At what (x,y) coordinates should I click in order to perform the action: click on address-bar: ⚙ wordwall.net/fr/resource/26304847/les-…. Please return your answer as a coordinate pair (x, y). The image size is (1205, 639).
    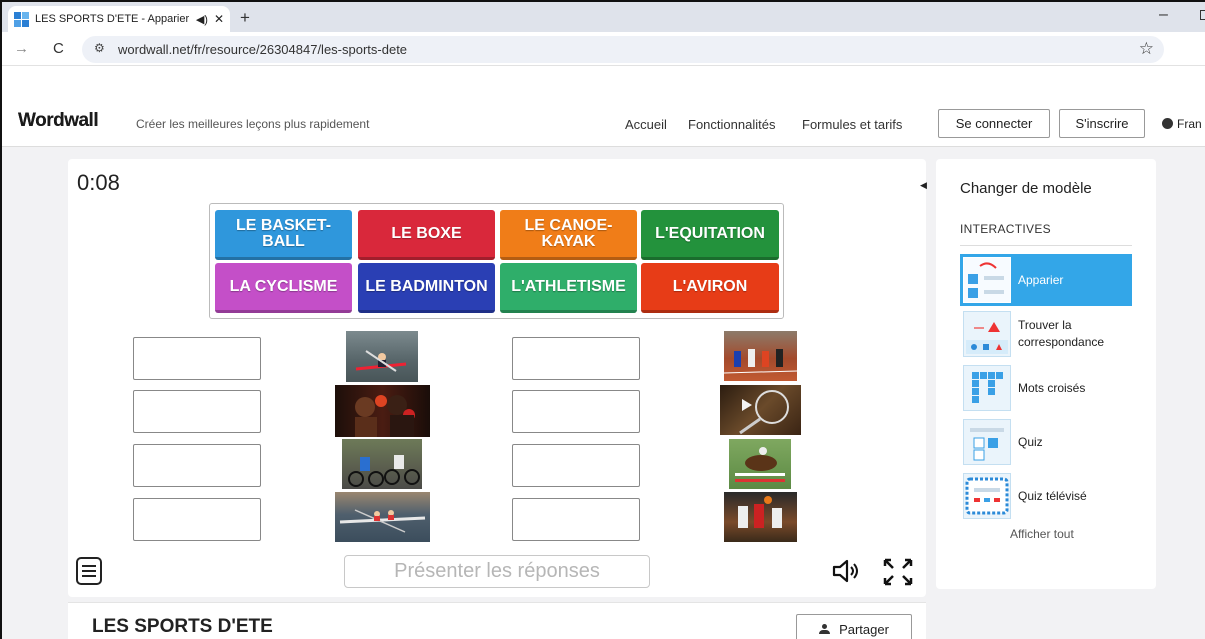
    Looking at the image, I should click on (623, 49).